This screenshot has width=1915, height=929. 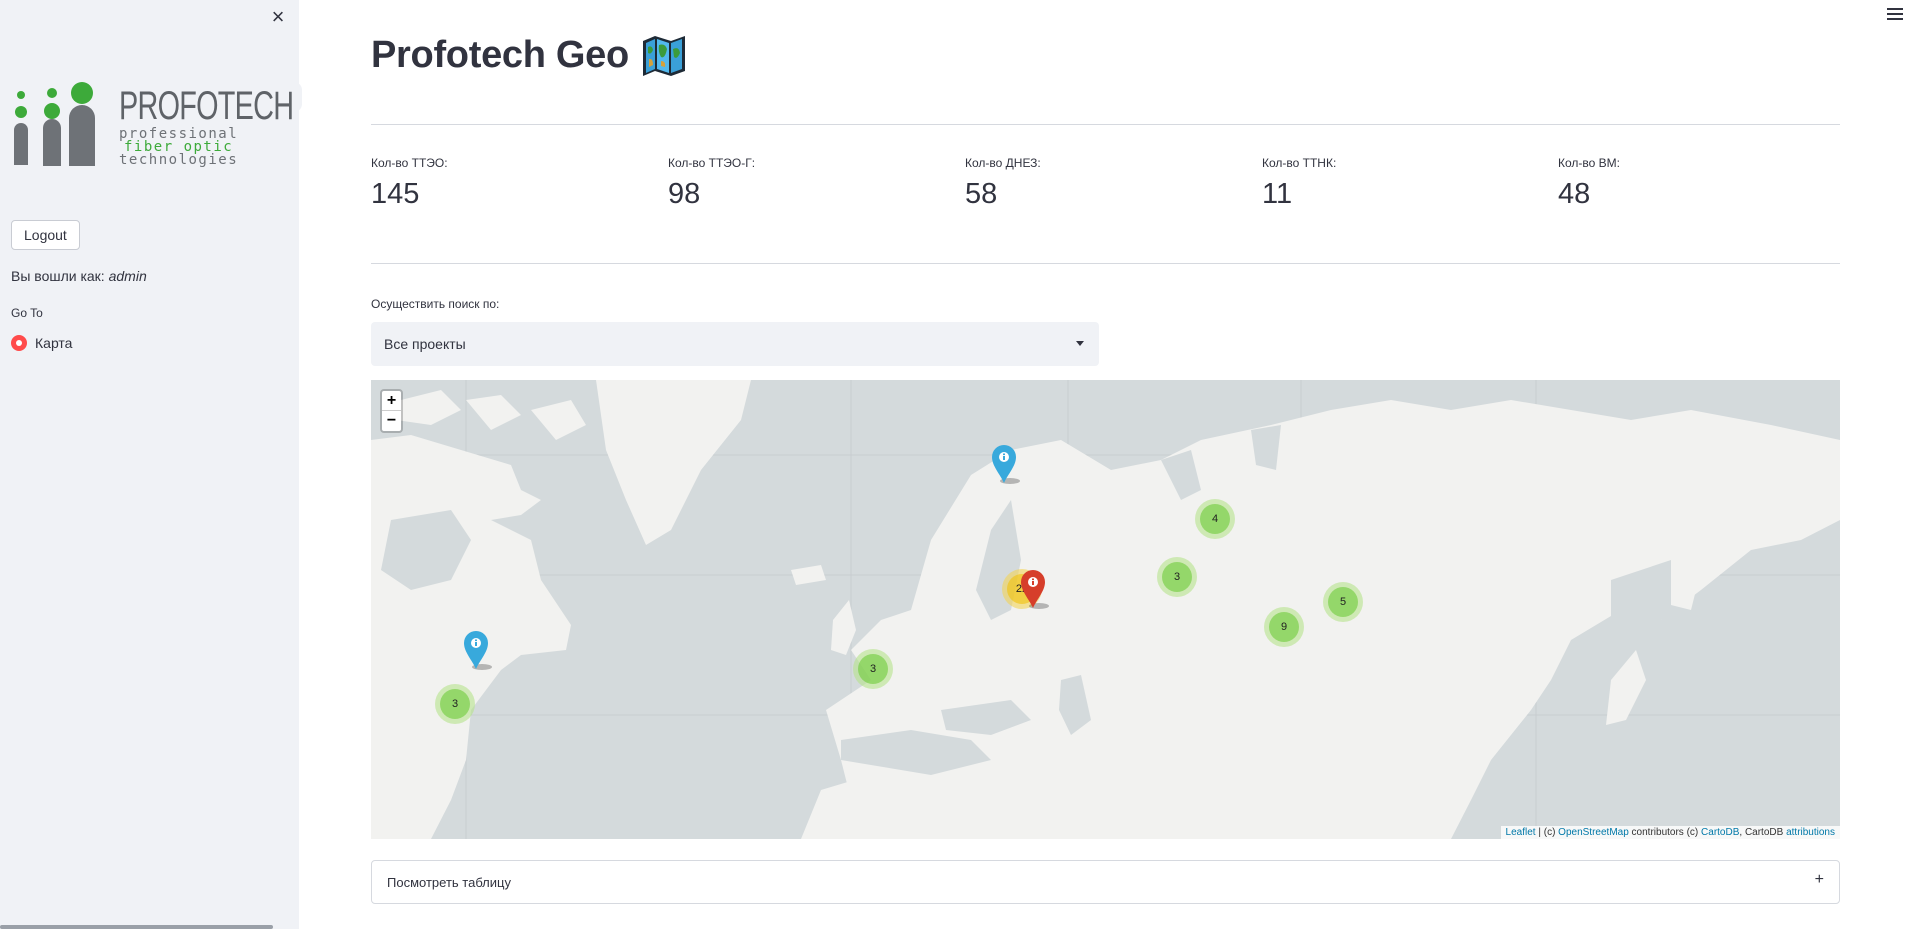 What do you see at coordinates (1277, 194) in the screenshot?
I see `metric-value: 11` at bounding box center [1277, 194].